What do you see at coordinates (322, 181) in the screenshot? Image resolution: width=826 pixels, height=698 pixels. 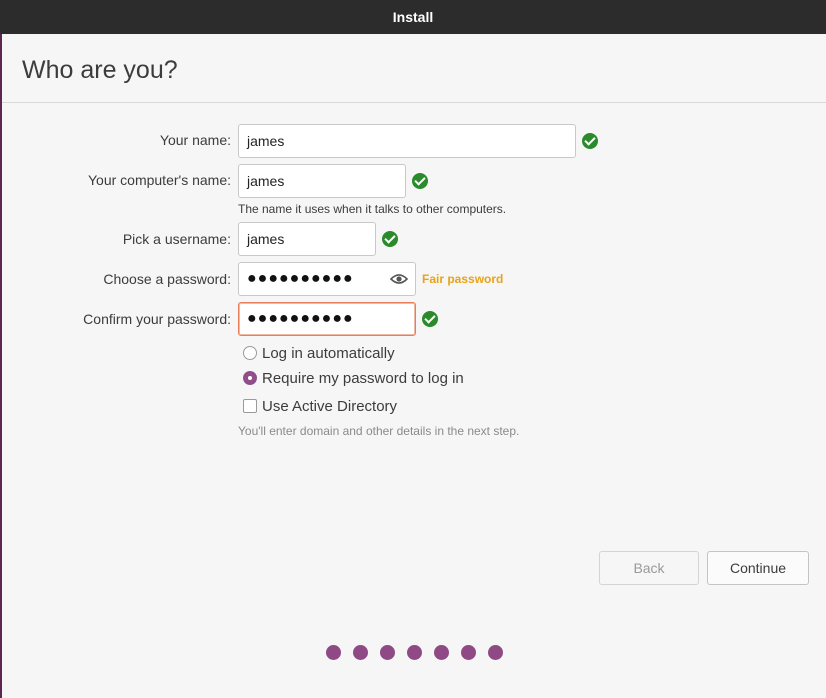 I see `computer-name-input: james` at bounding box center [322, 181].